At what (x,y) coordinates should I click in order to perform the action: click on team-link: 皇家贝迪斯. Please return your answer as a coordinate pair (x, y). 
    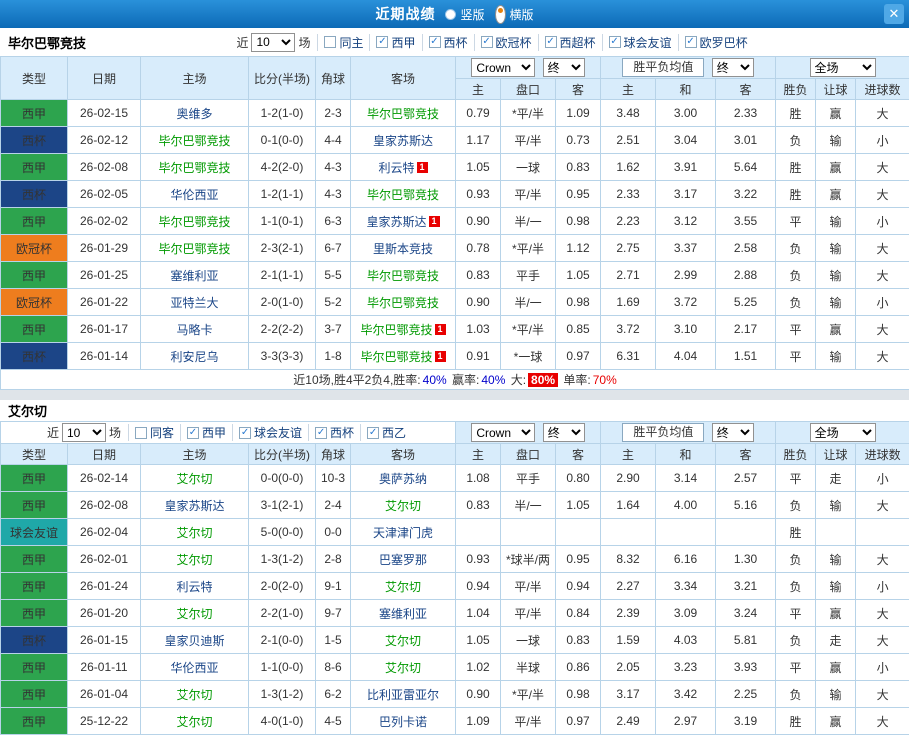
    Looking at the image, I should click on (194, 641).